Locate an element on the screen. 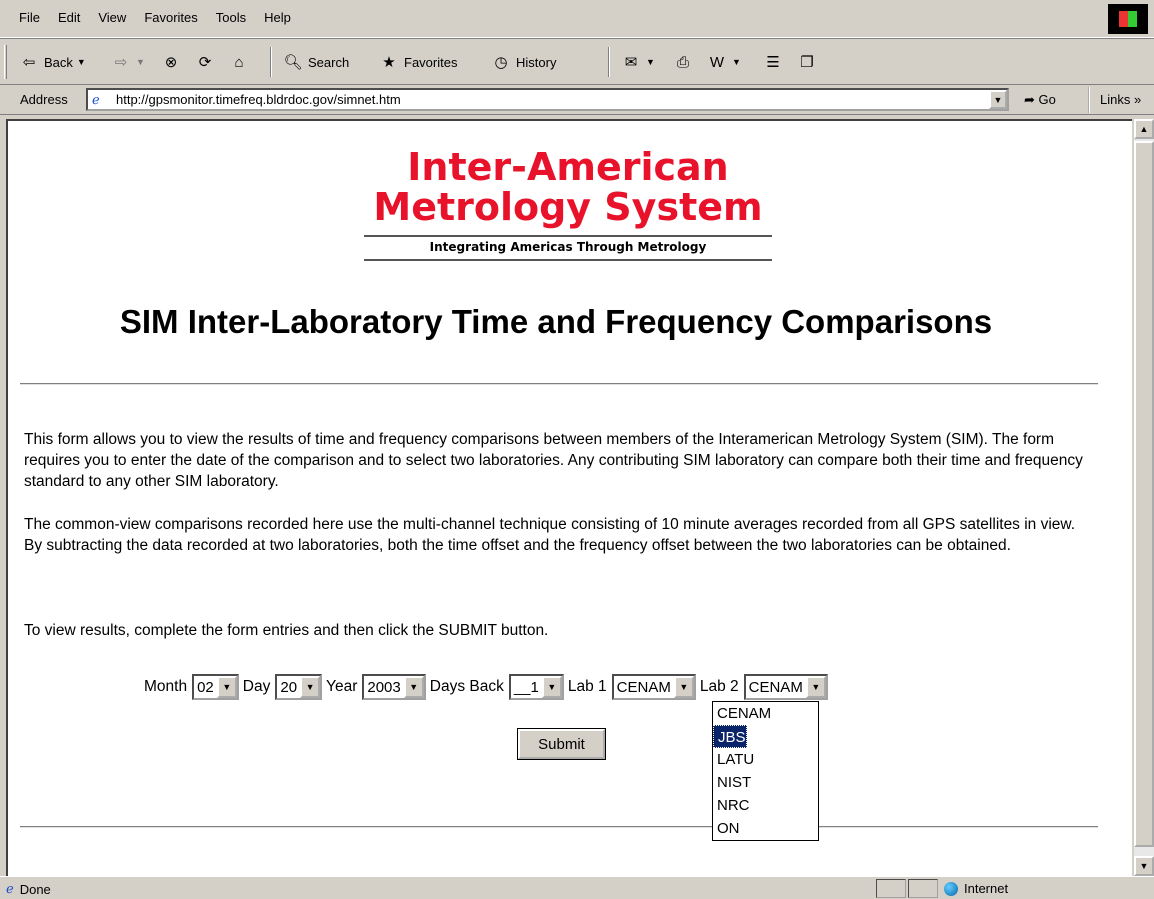 Image resolution: width=1154 pixels, height=899 pixels. submit-button: Submit is located at coordinates (561, 744).